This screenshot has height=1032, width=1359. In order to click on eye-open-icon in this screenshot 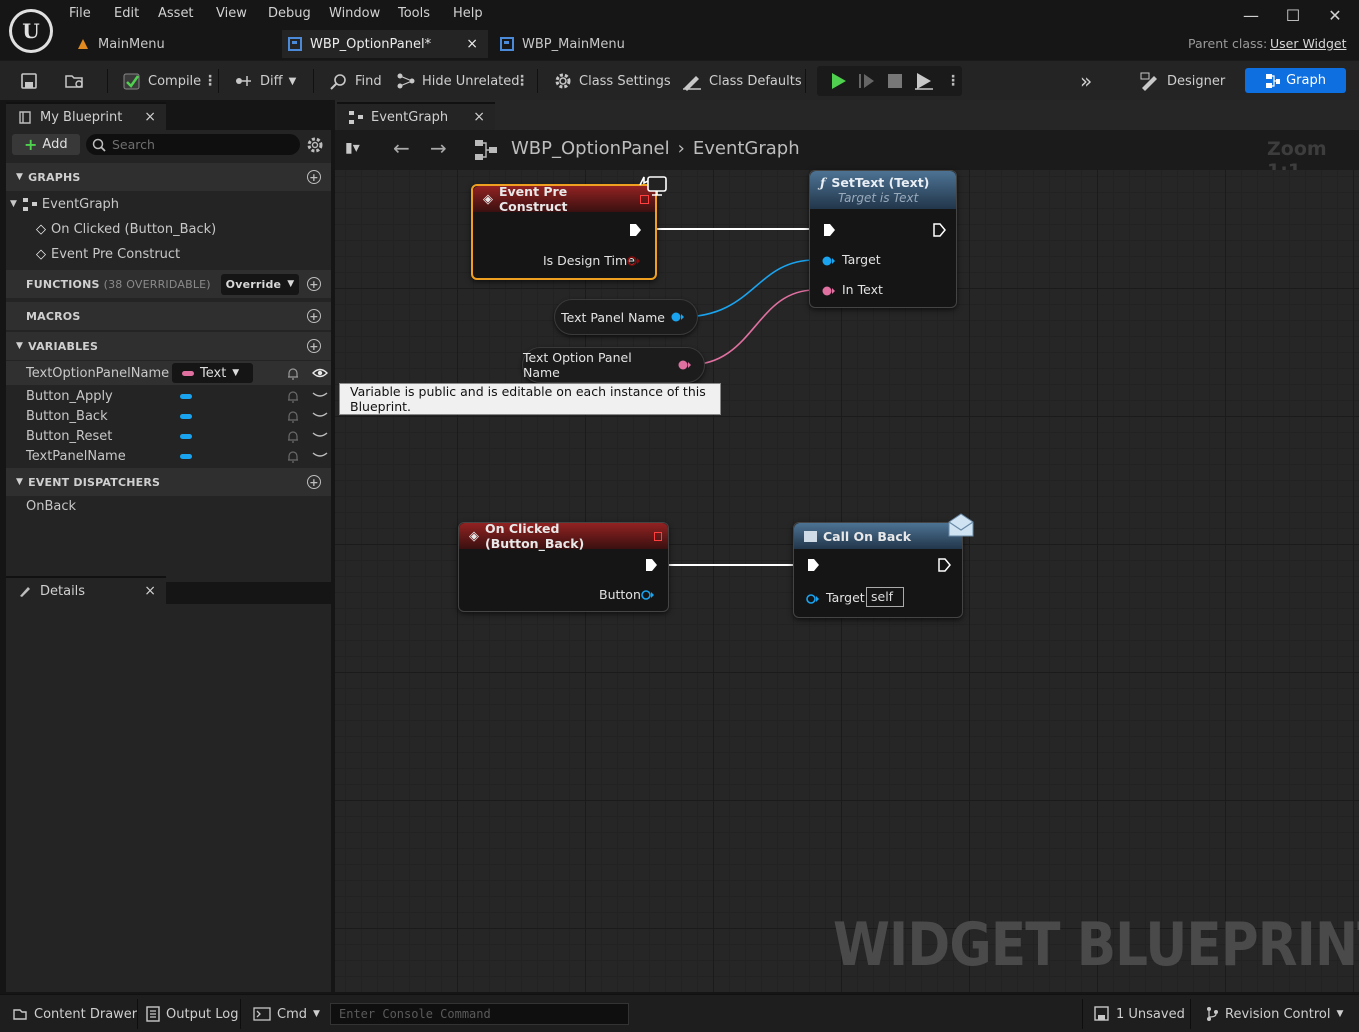, I will do `click(320, 373)`.